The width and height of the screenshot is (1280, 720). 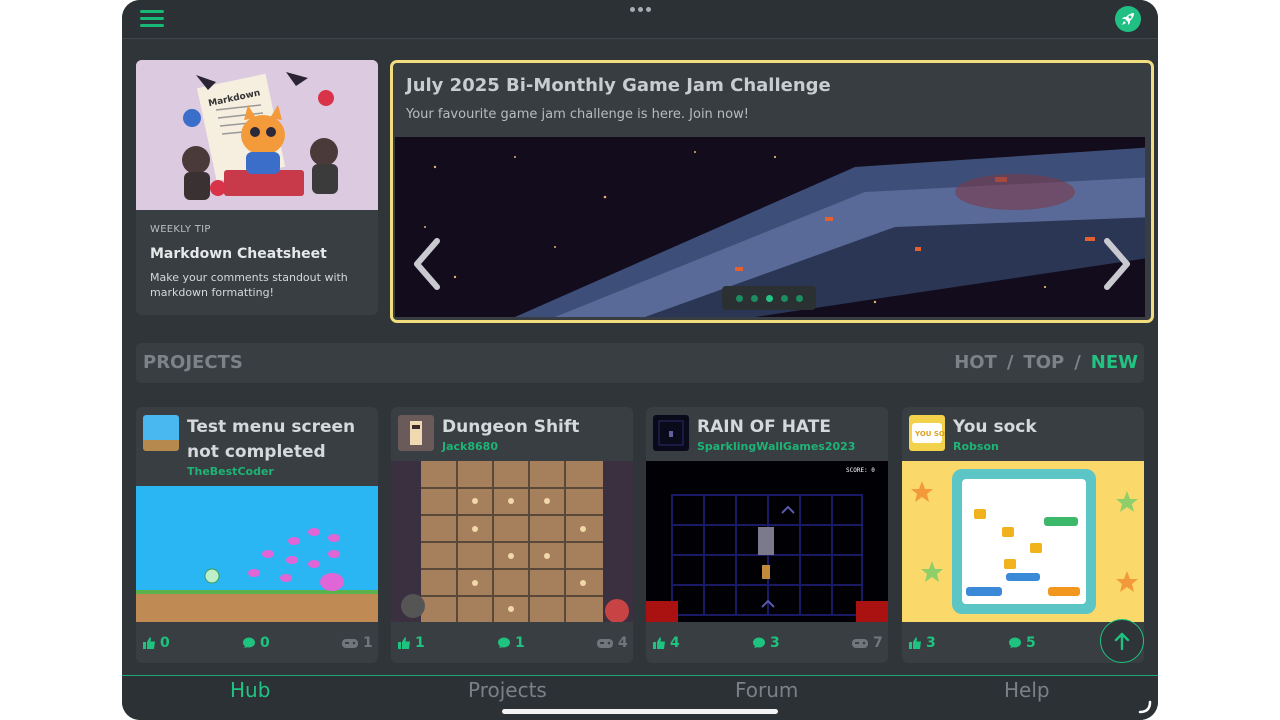 What do you see at coordinates (618, 85) in the screenshot?
I see `hero-title: July 2025 Bi-Monthly Game Jam Challenge` at bounding box center [618, 85].